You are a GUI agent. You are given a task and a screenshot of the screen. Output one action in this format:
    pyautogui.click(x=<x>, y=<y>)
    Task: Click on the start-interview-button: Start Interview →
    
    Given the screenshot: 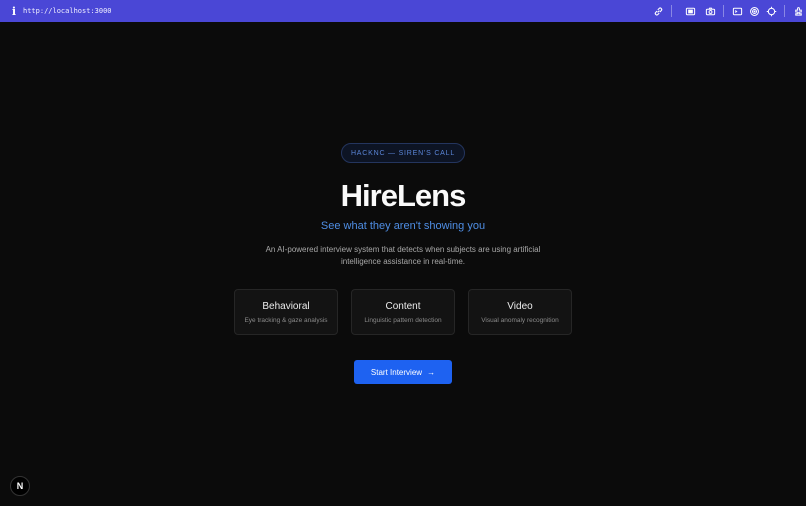 What is the action you would take?
    pyautogui.click(x=403, y=372)
    